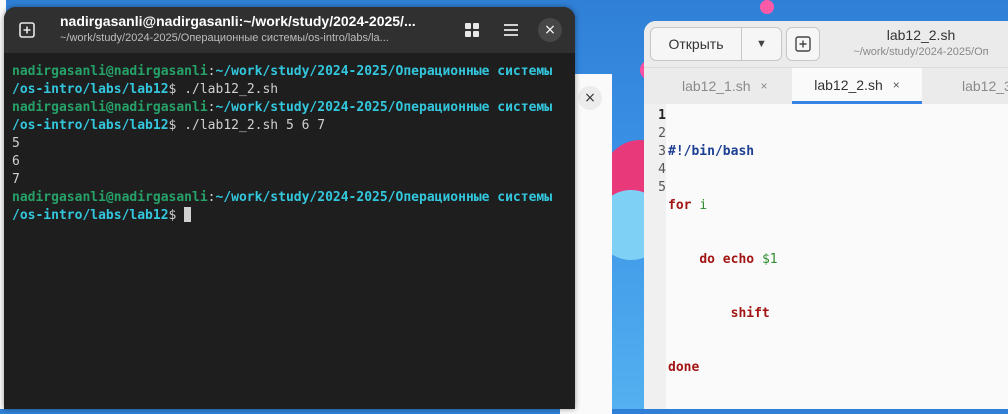  I want to click on line-number: 4, so click(655, 170).